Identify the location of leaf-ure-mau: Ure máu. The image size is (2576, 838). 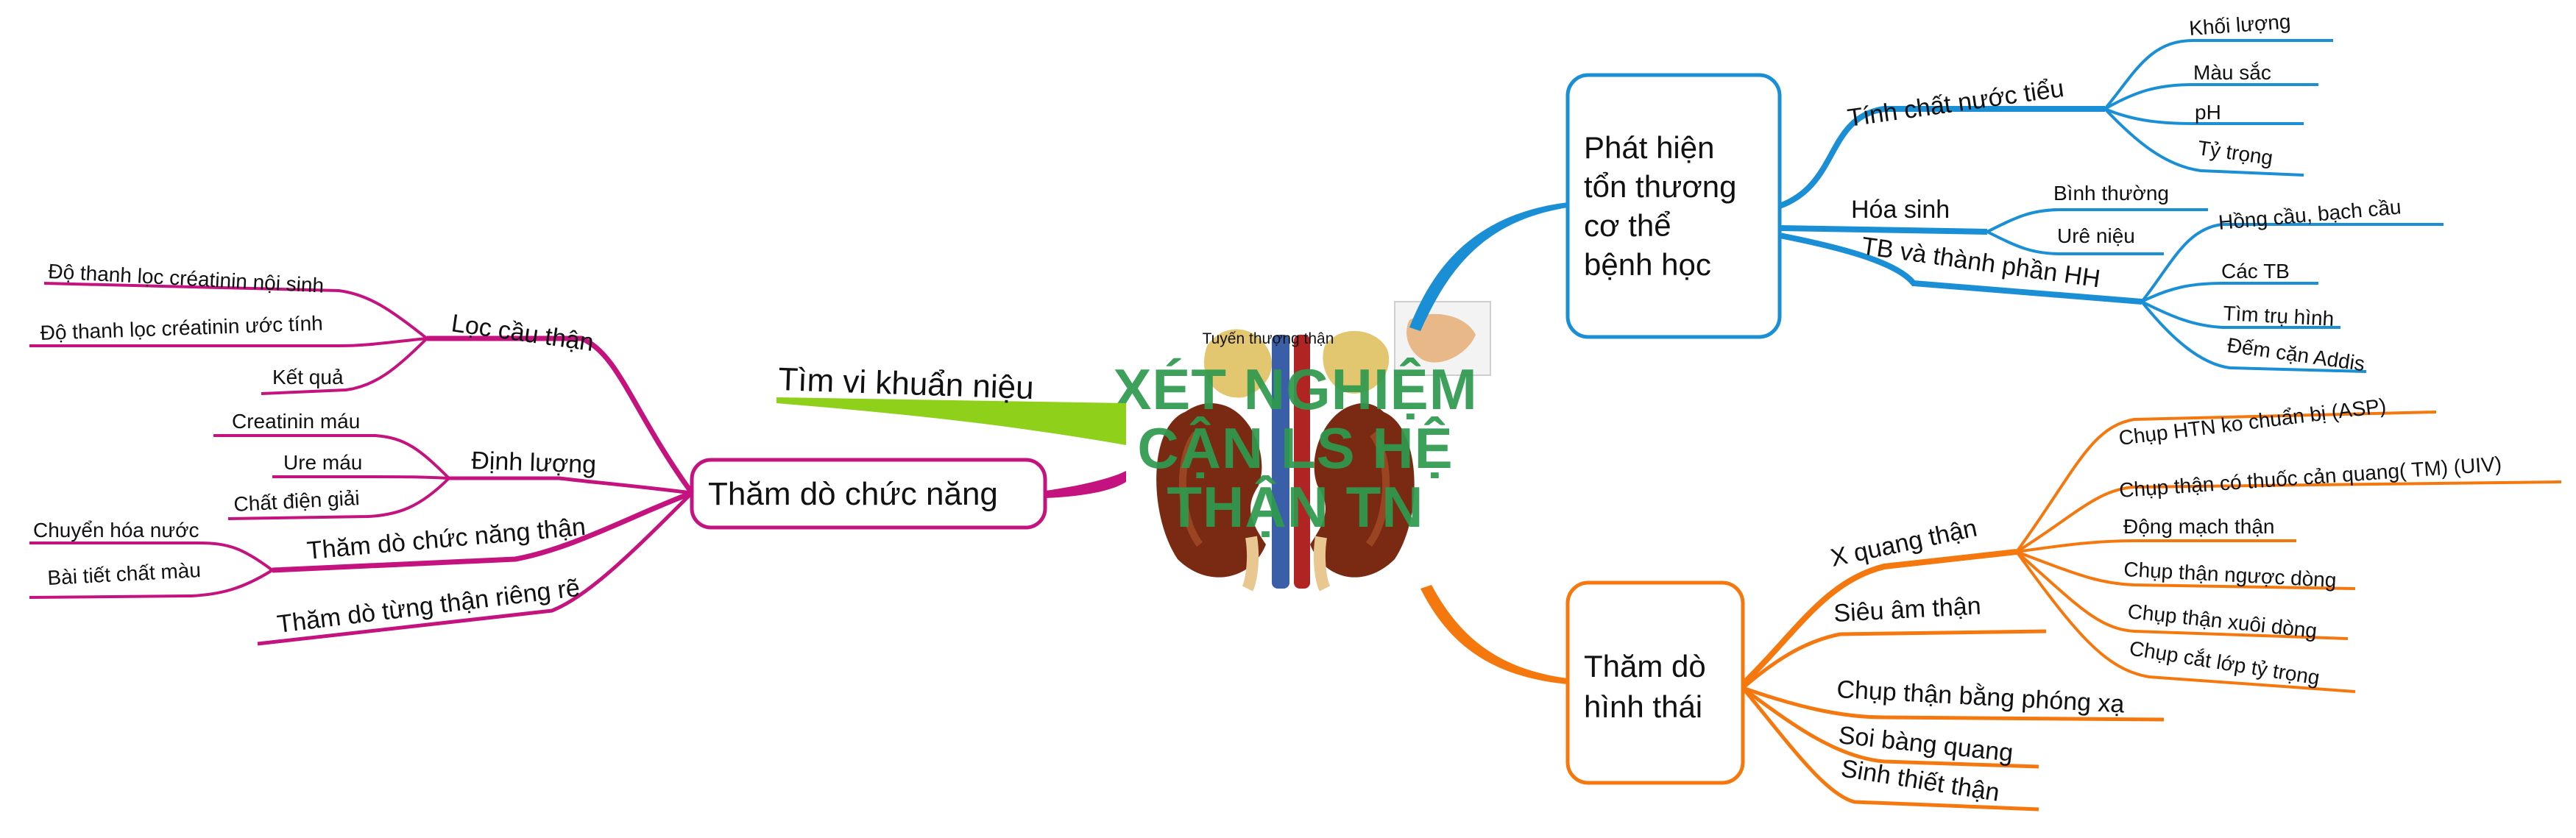
(322, 463).